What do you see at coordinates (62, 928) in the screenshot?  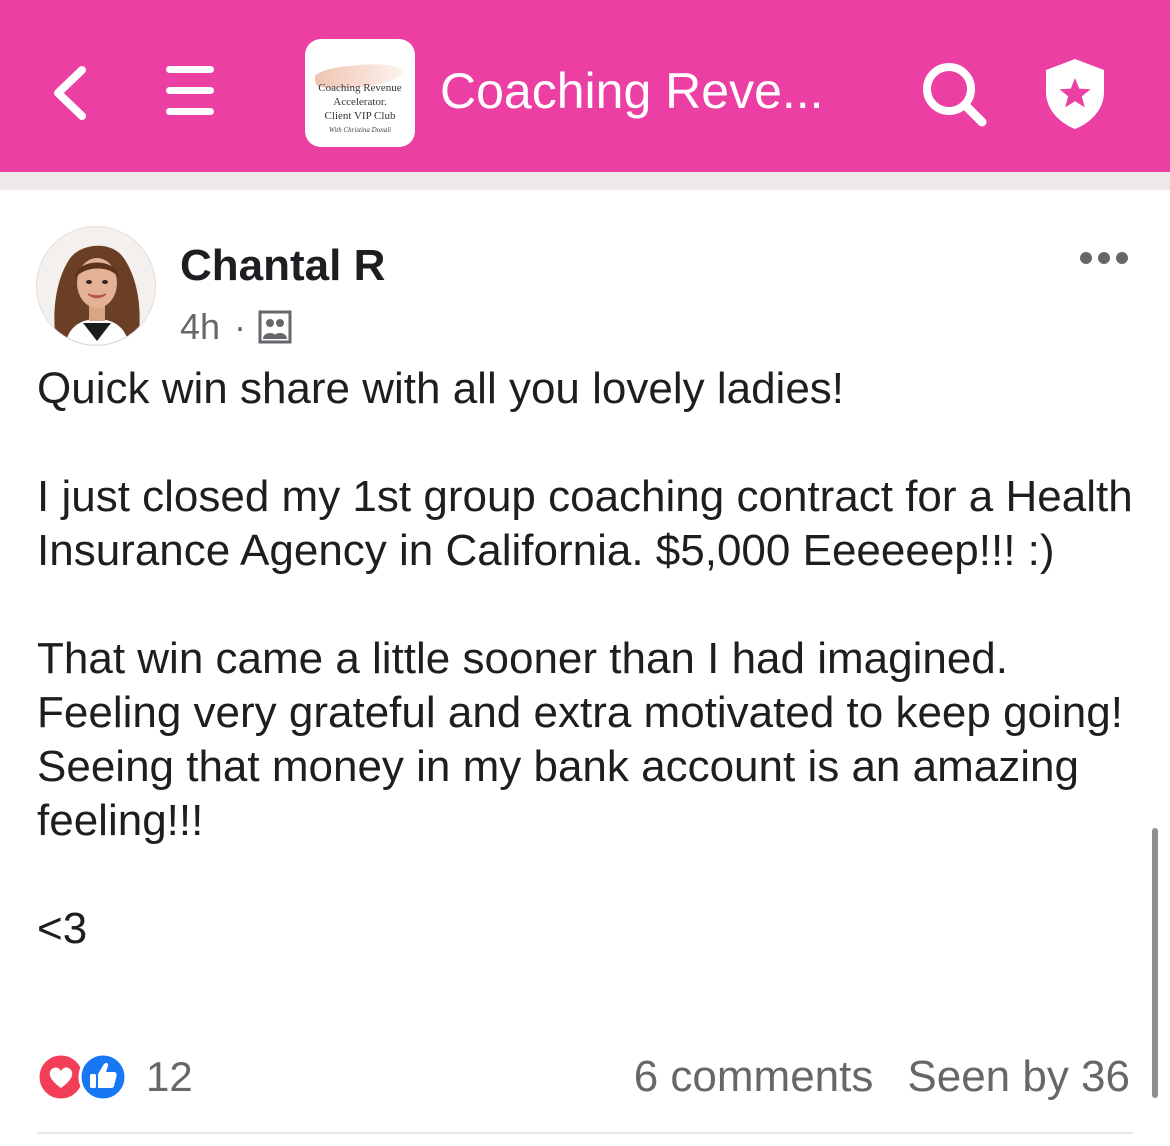 I see `post-paragraph-4: <3` at bounding box center [62, 928].